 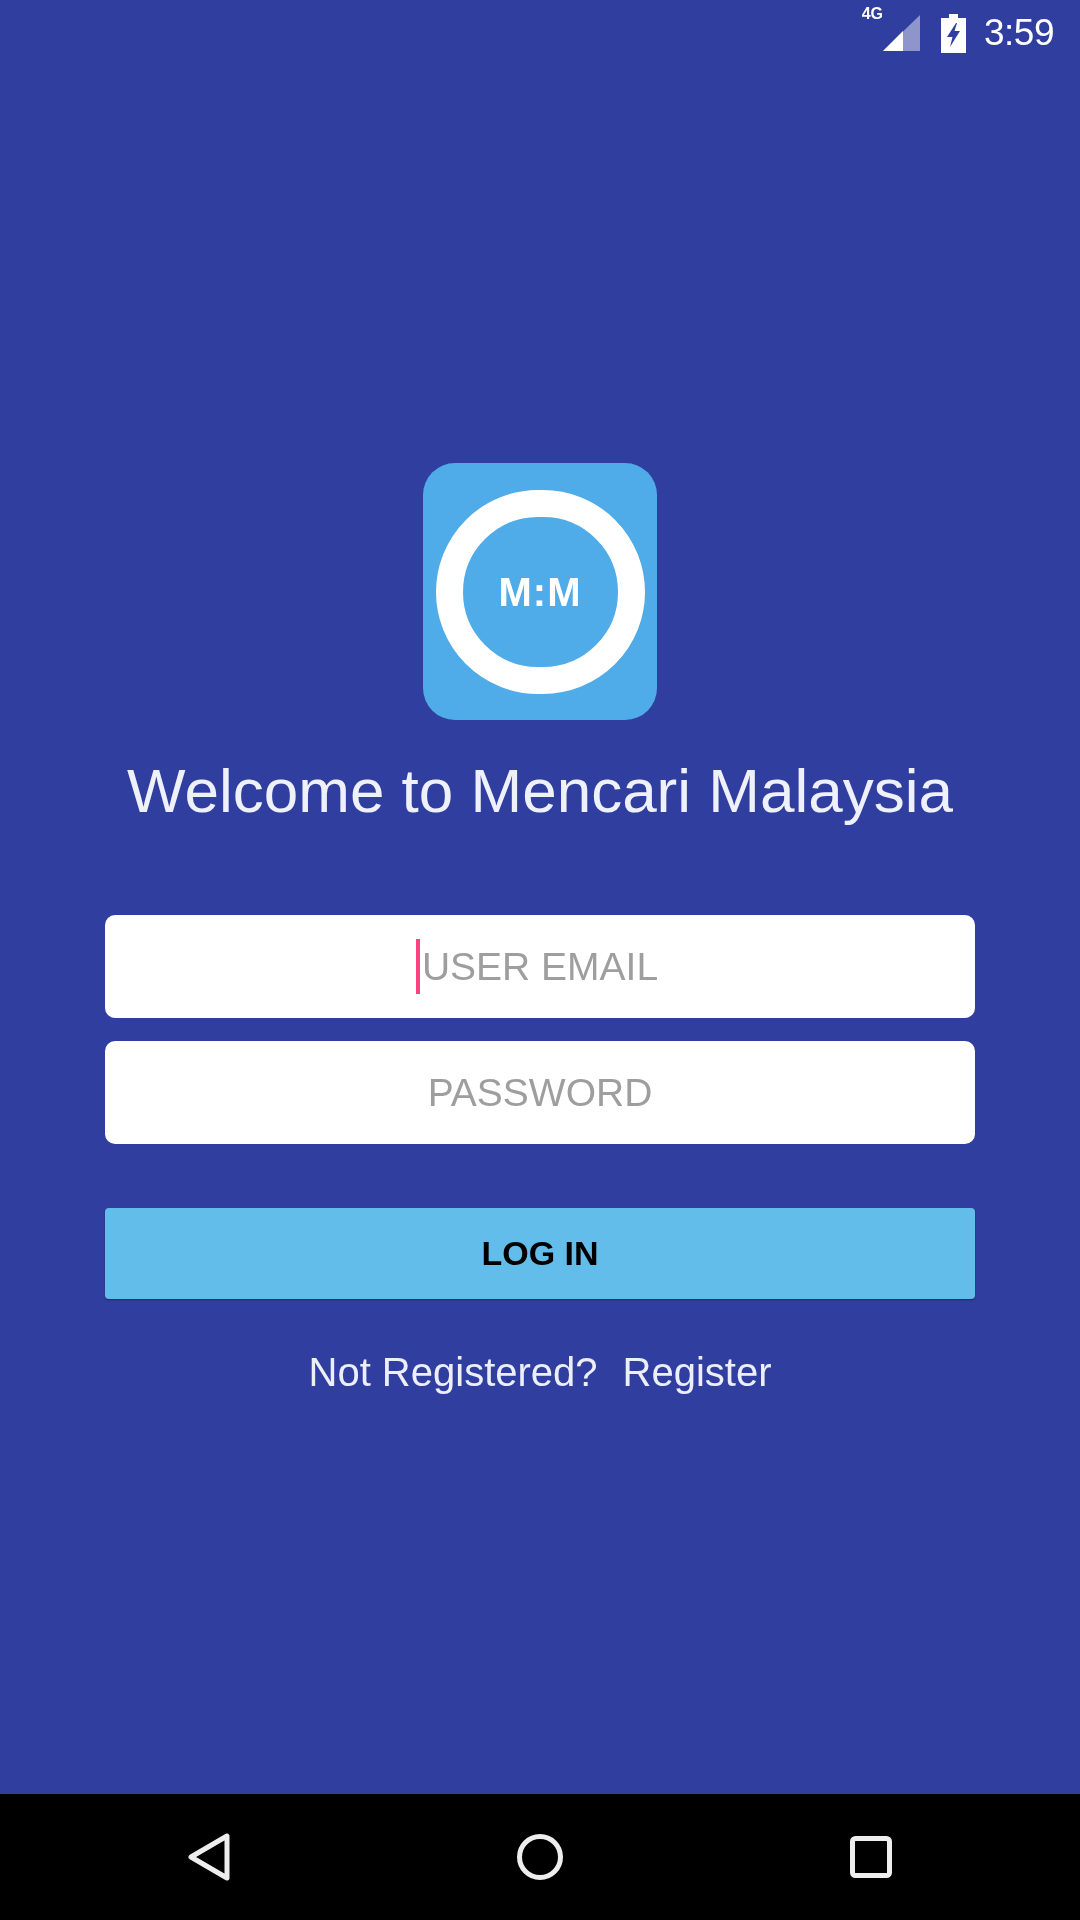 I want to click on battery-charging-icon, so click(x=953, y=33).